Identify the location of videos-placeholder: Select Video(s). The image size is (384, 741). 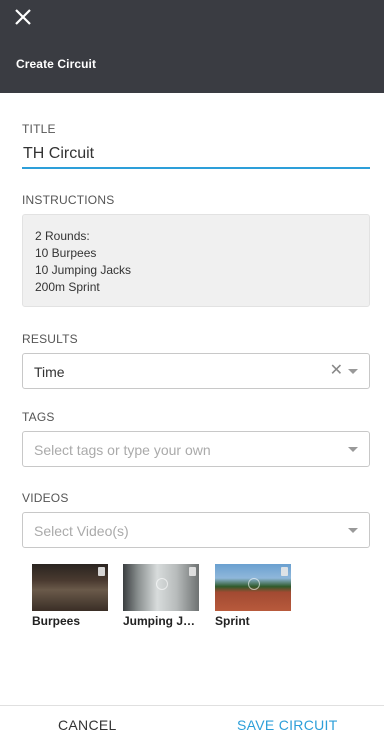
(81, 531).